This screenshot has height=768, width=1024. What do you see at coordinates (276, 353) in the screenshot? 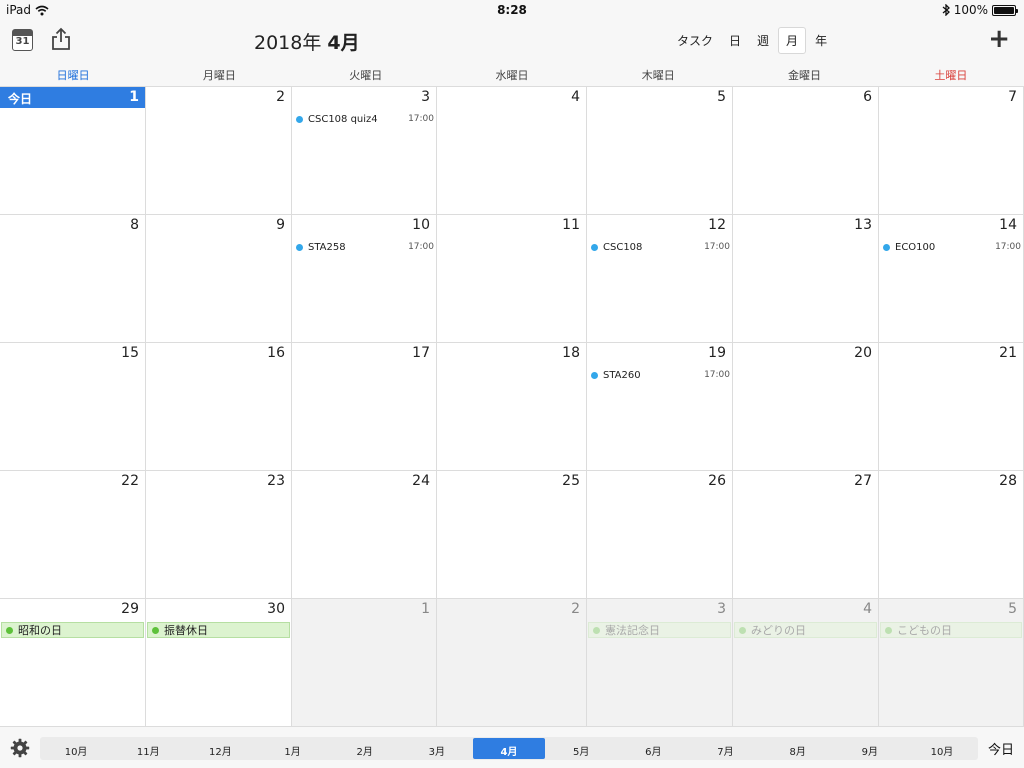
I see `day-number: 16` at bounding box center [276, 353].